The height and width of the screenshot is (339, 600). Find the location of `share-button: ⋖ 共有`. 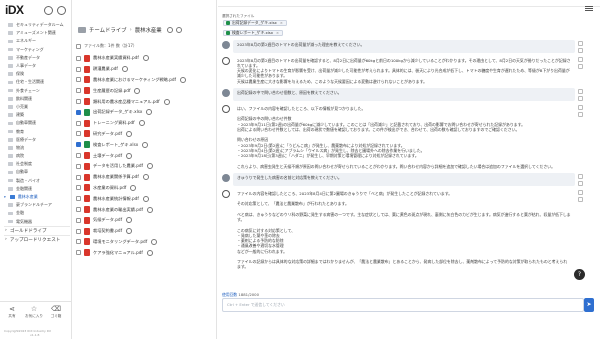

share-button: ⋖ 共有 is located at coordinates (12, 312).